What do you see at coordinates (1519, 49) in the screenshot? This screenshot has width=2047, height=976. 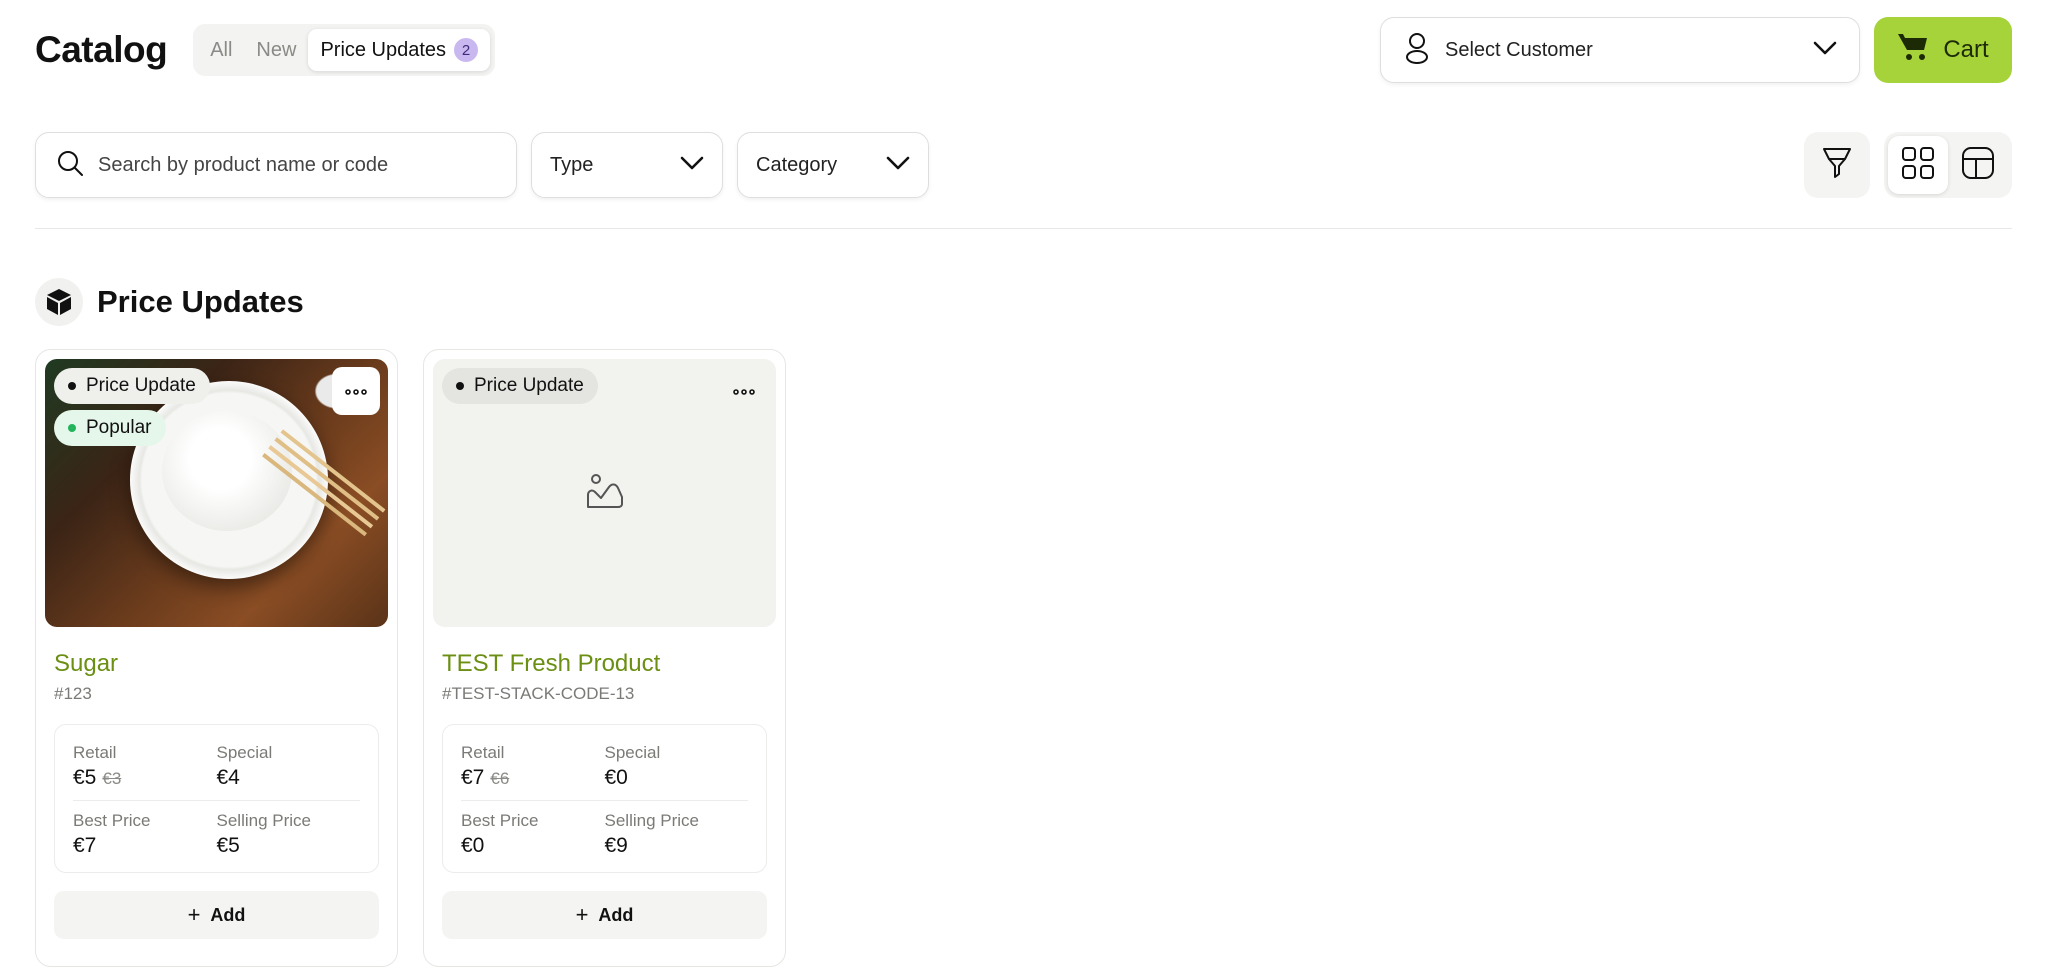 I see `customer-select-label: Select Customer` at bounding box center [1519, 49].